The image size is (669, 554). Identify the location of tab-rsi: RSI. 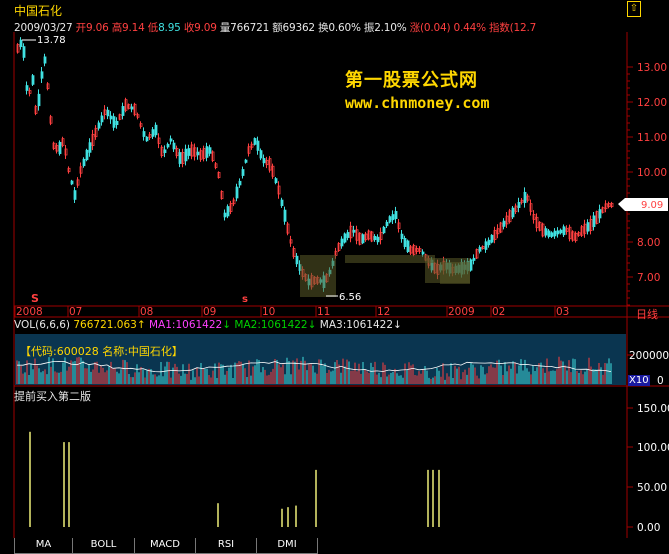
(226, 546).